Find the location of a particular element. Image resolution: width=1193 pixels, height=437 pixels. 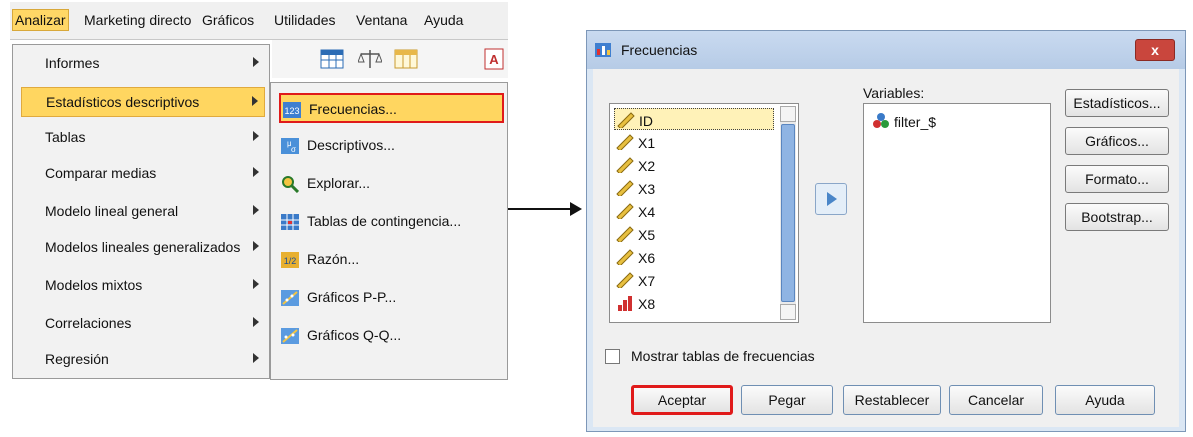

menu-item-regresion: Regresión is located at coordinates (143, 360).